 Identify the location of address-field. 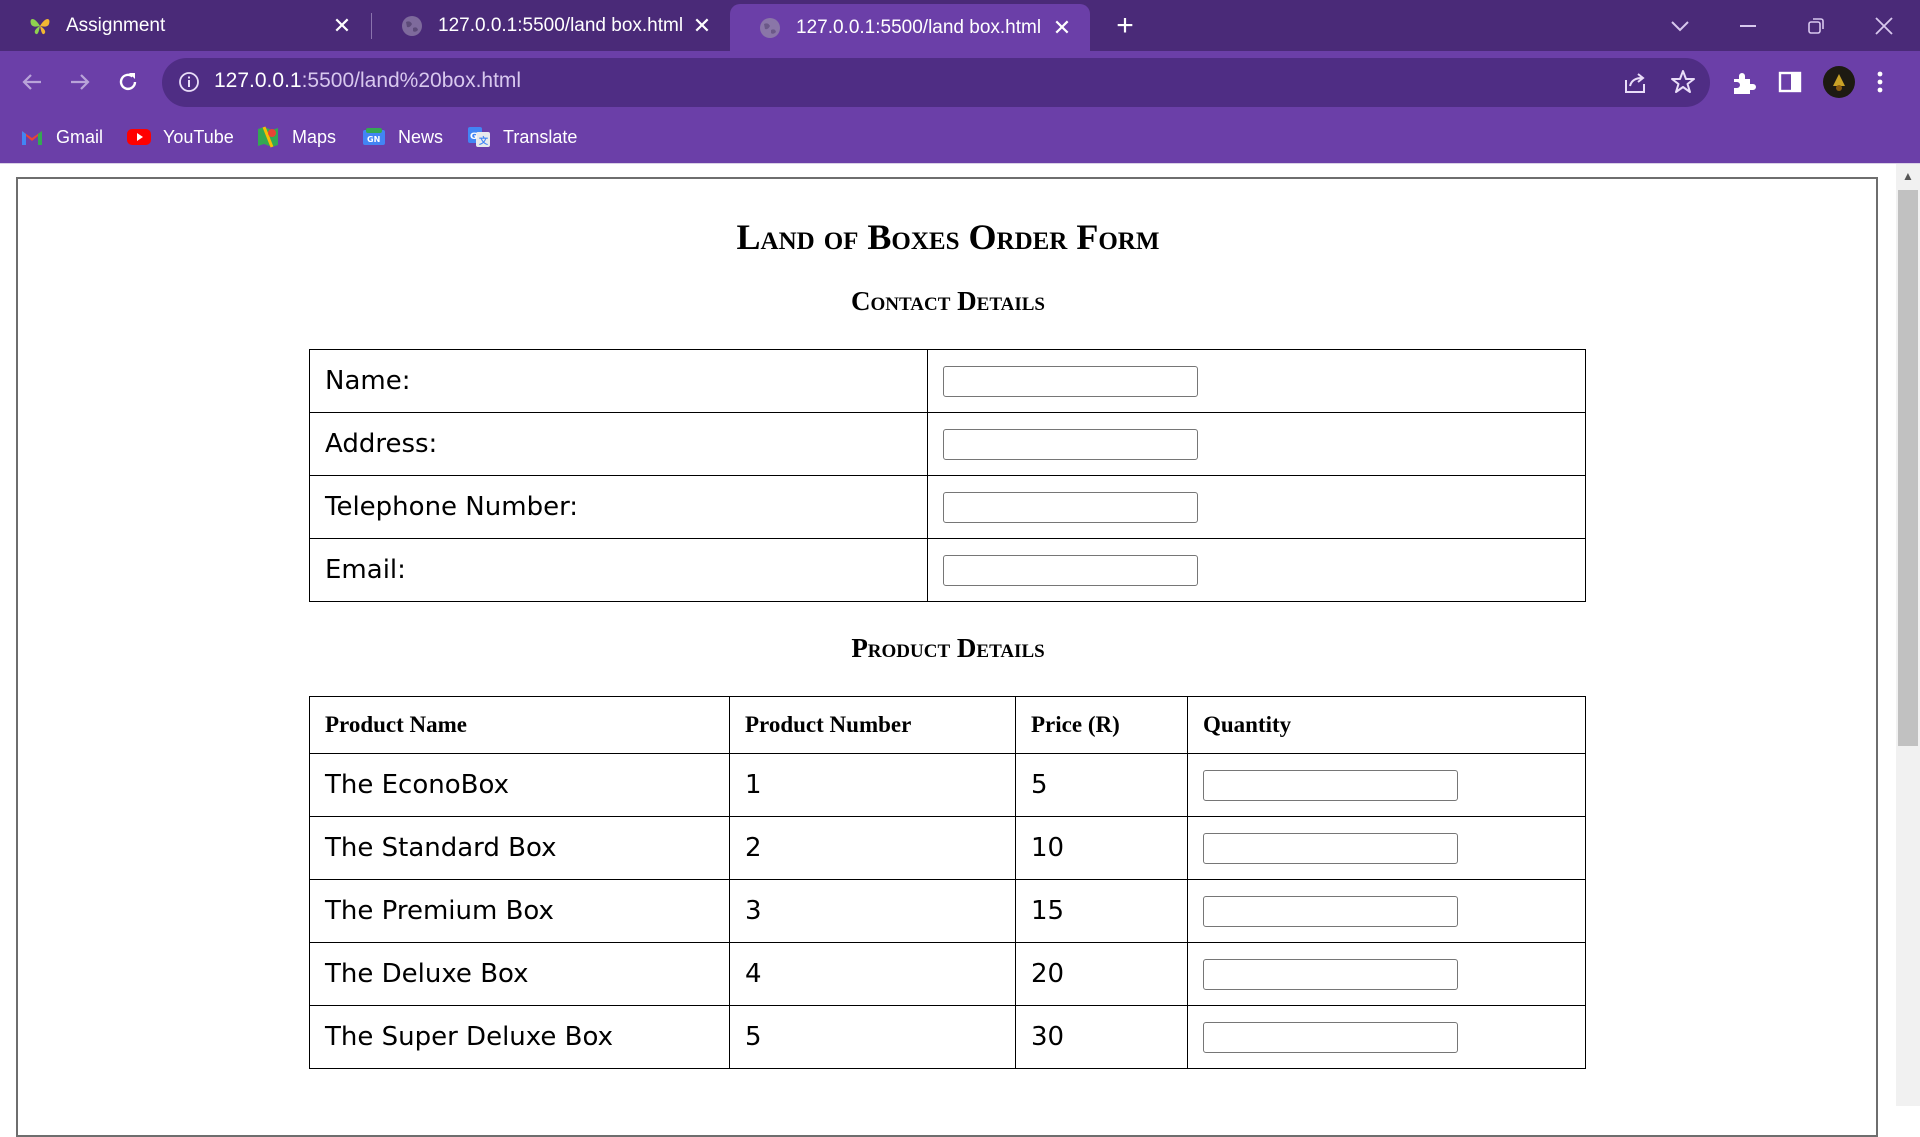
(1070, 444).